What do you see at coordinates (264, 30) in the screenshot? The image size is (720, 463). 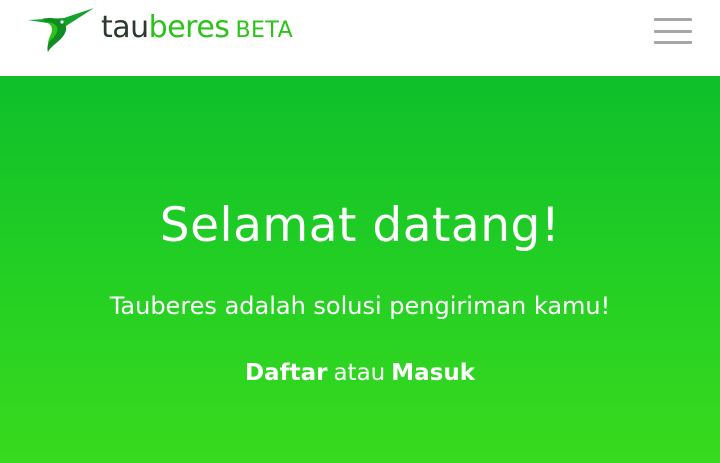 I see `beta-badge: BETA` at bounding box center [264, 30].